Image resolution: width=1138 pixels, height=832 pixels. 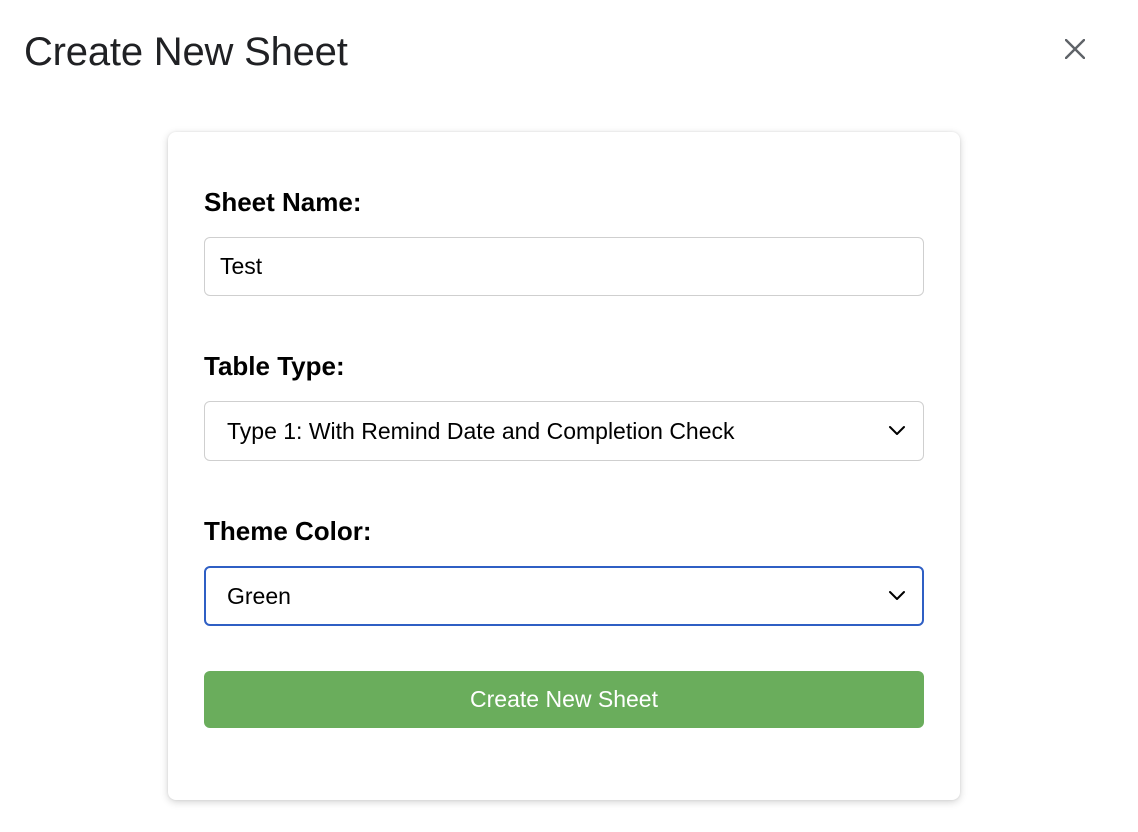 What do you see at coordinates (564, 266) in the screenshot?
I see `sheet-name-input` at bounding box center [564, 266].